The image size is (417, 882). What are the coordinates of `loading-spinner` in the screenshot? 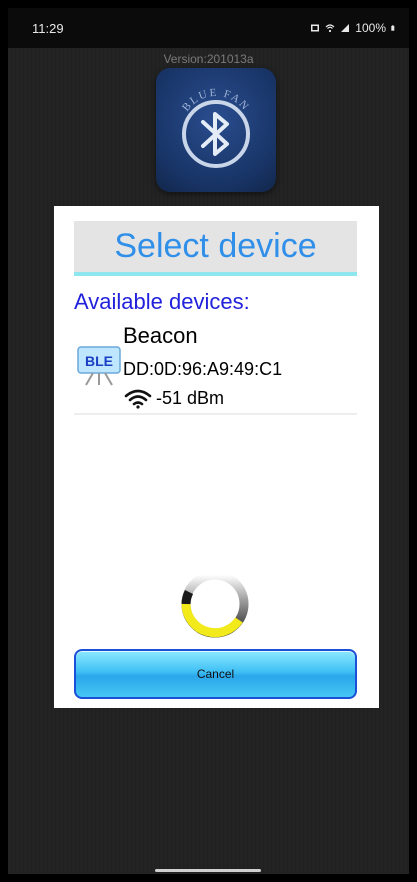 It's located at (215, 604).